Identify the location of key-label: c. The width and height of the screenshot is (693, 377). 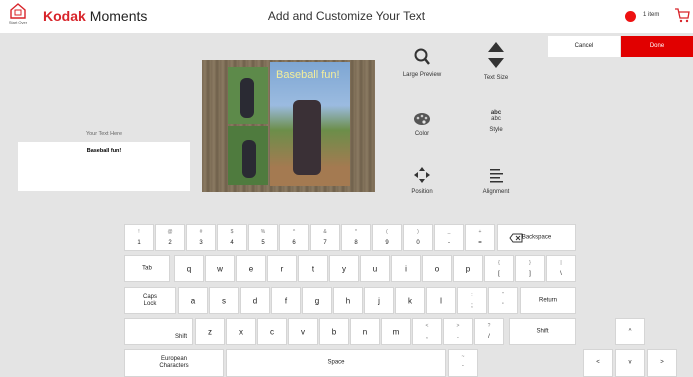
(272, 331).